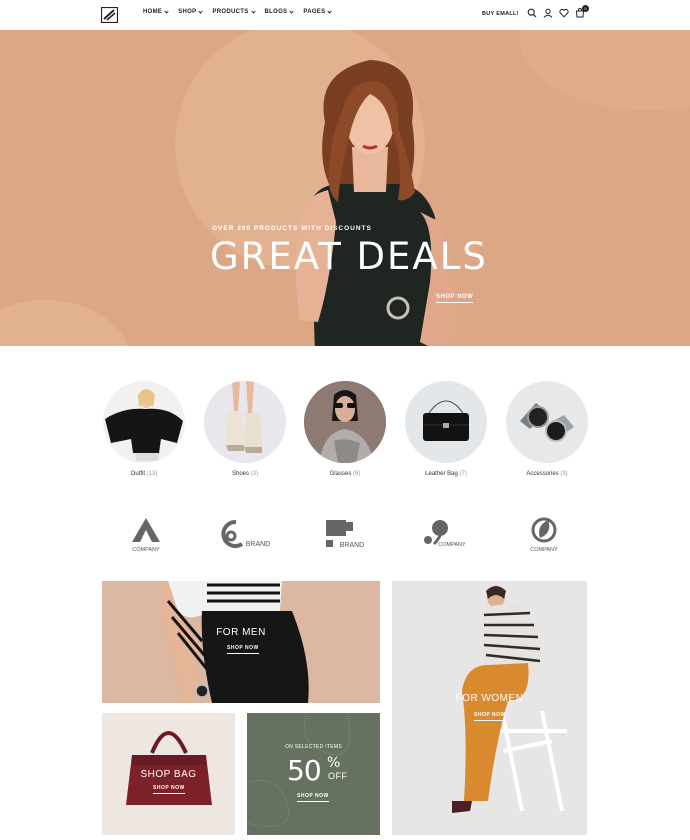 Image resolution: width=690 pixels, height=840 pixels. I want to click on category-label: Shoes (3), so click(245, 474).